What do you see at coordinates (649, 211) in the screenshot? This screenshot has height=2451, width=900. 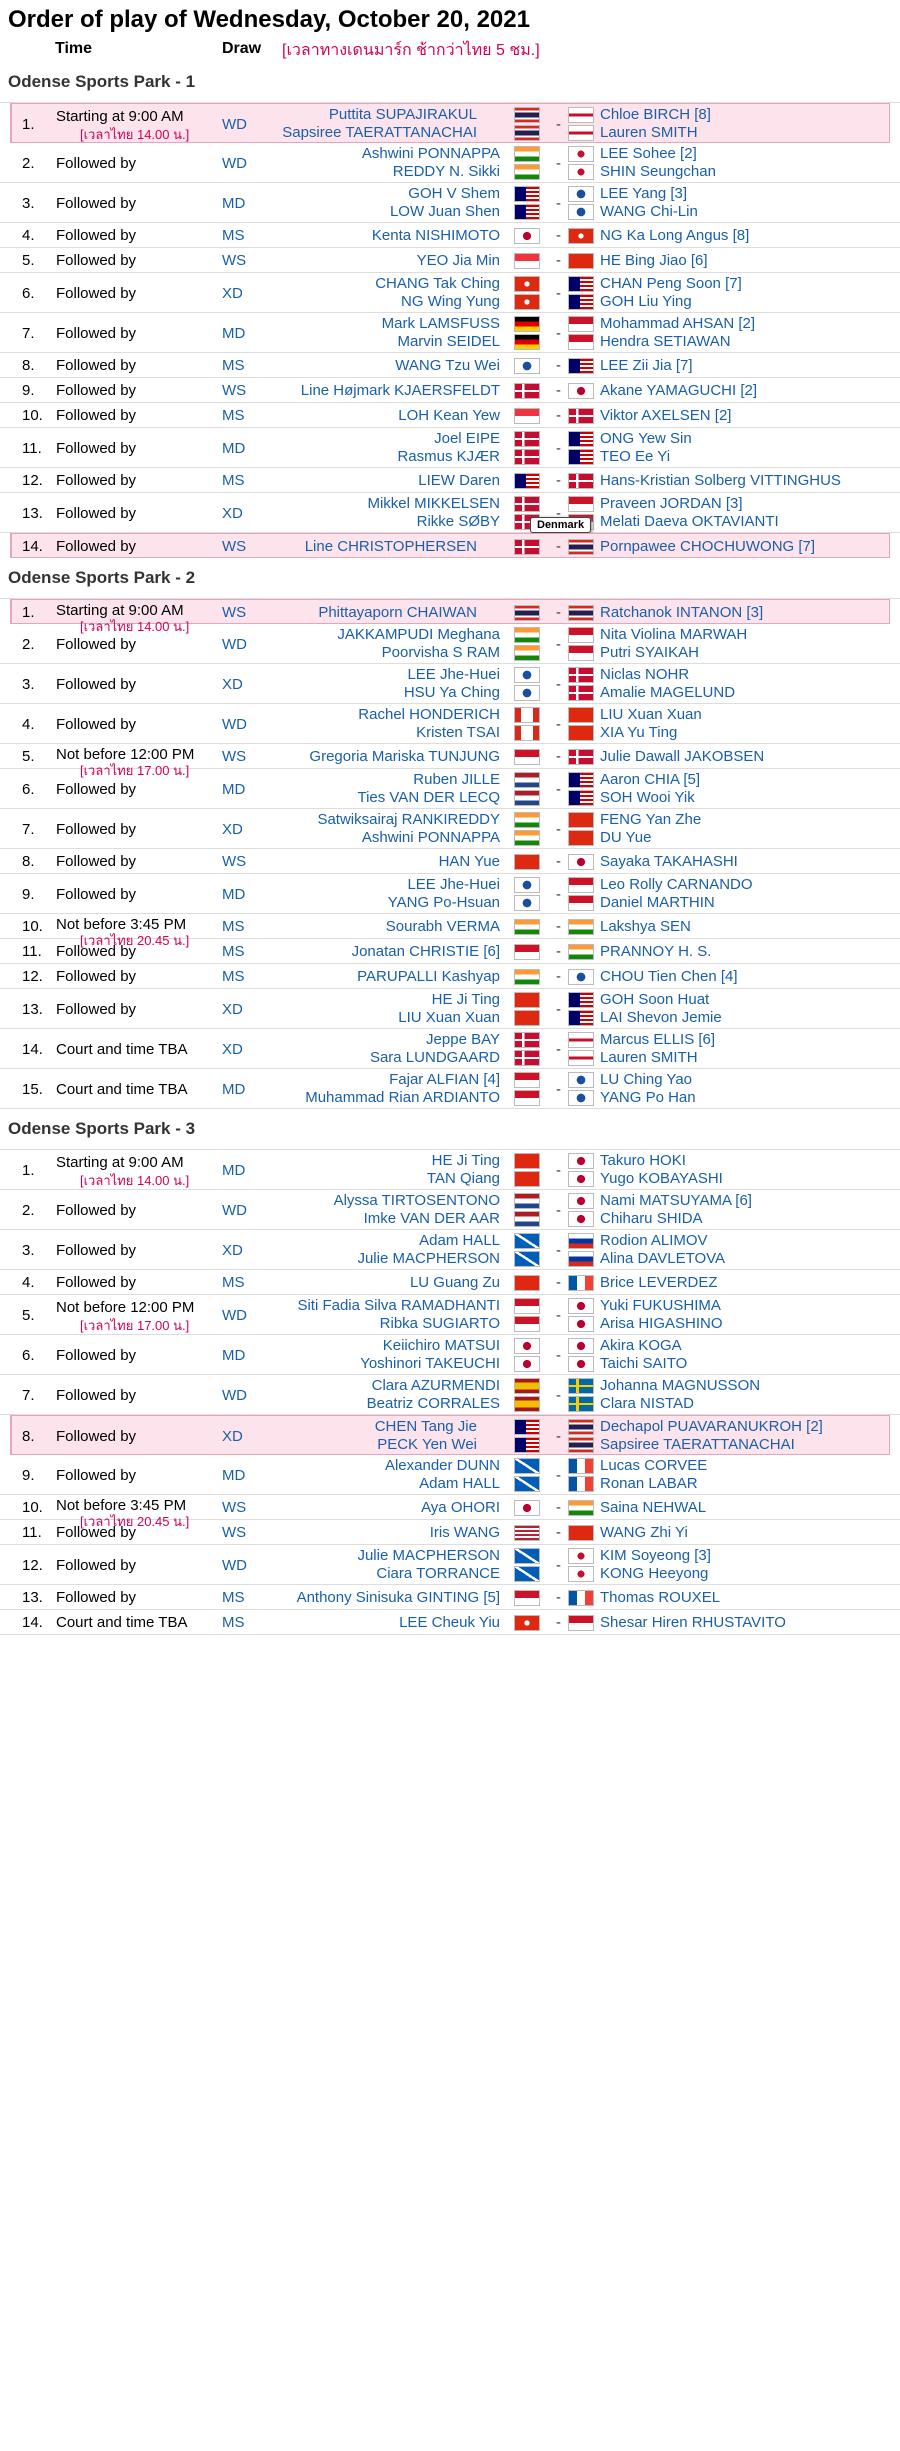 I see `player-right: WANG Chi-Lin` at bounding box center [649, 211].